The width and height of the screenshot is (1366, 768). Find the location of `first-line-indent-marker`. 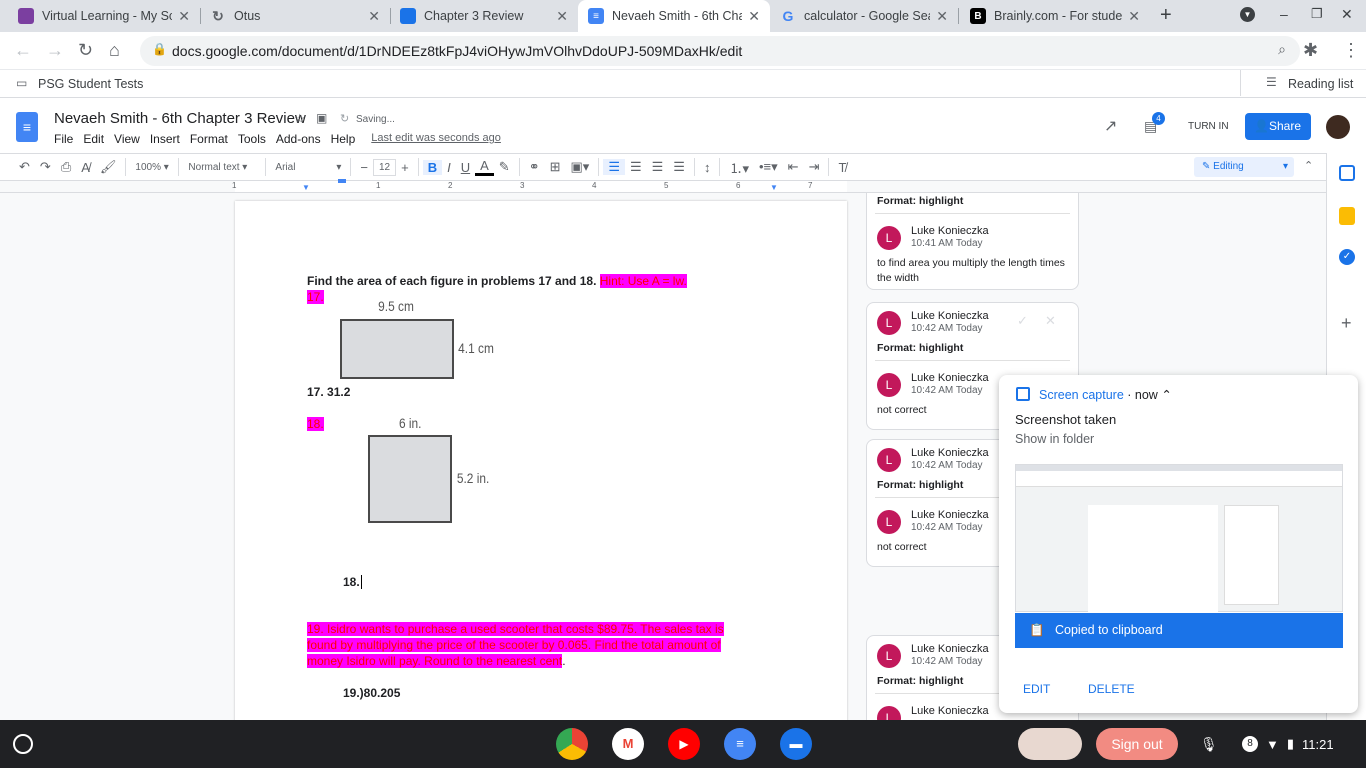

first-line-indent-marker is located at coordinates (342, 181).